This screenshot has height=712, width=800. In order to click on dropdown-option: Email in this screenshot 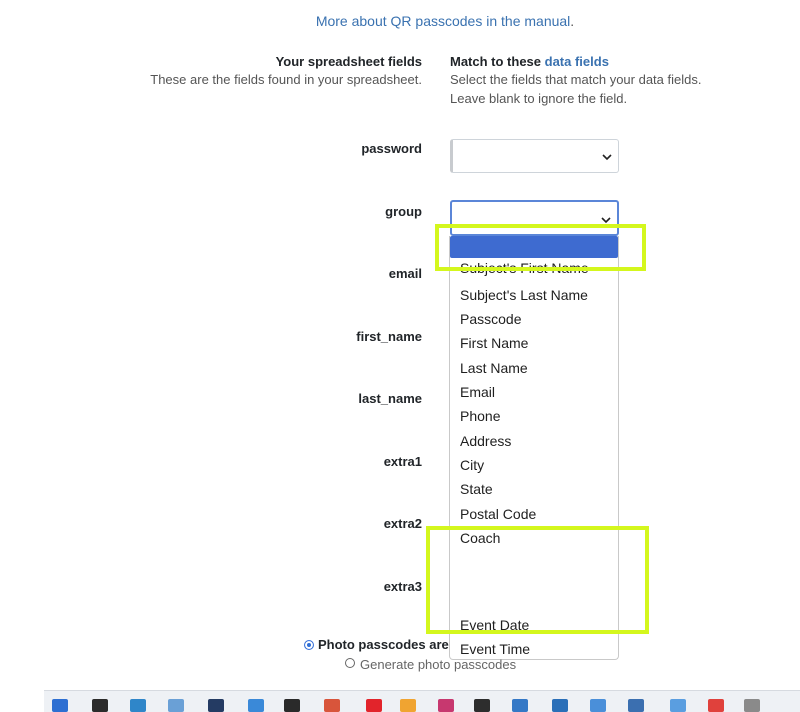, I will do `click(477, 392)`.